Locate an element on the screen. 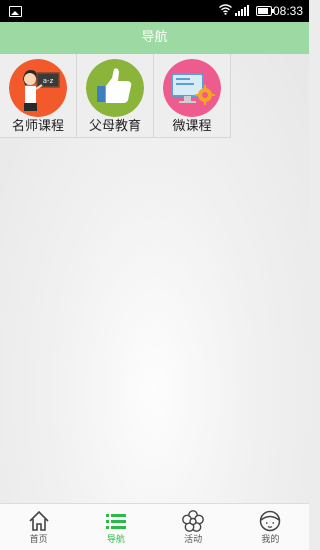  bottom-nav: 首页 导航 活动 我的 is located at coordinates (154, 526).